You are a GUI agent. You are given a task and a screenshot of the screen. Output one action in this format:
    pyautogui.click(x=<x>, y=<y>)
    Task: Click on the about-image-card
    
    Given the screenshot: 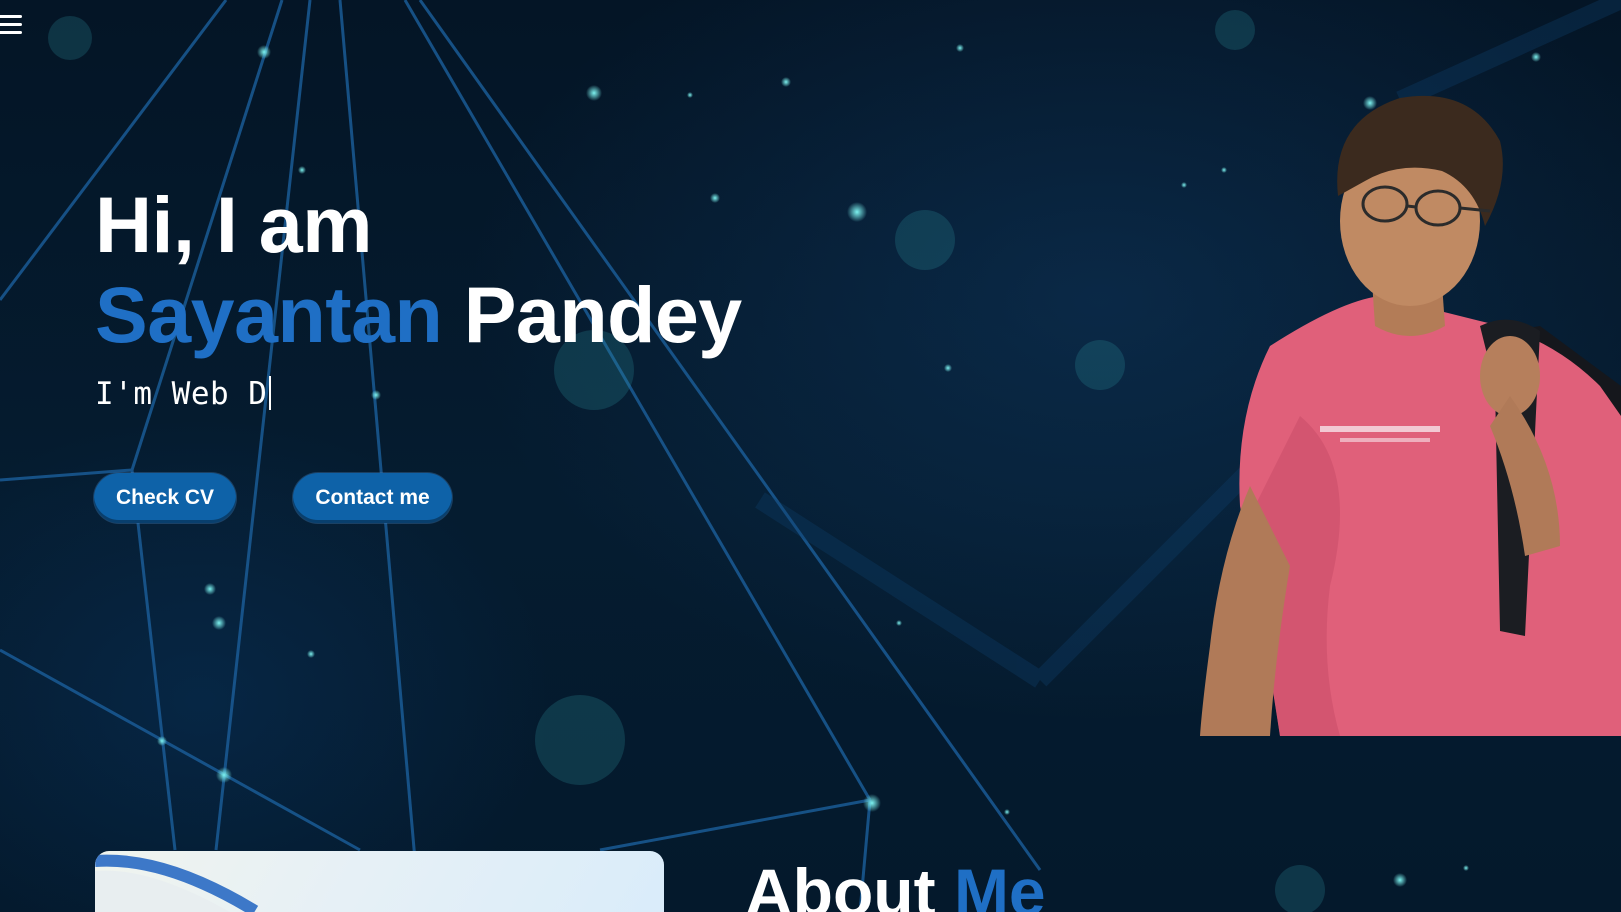 What is the action you would take?
    pyautogui.click(x=379, y=881)
    